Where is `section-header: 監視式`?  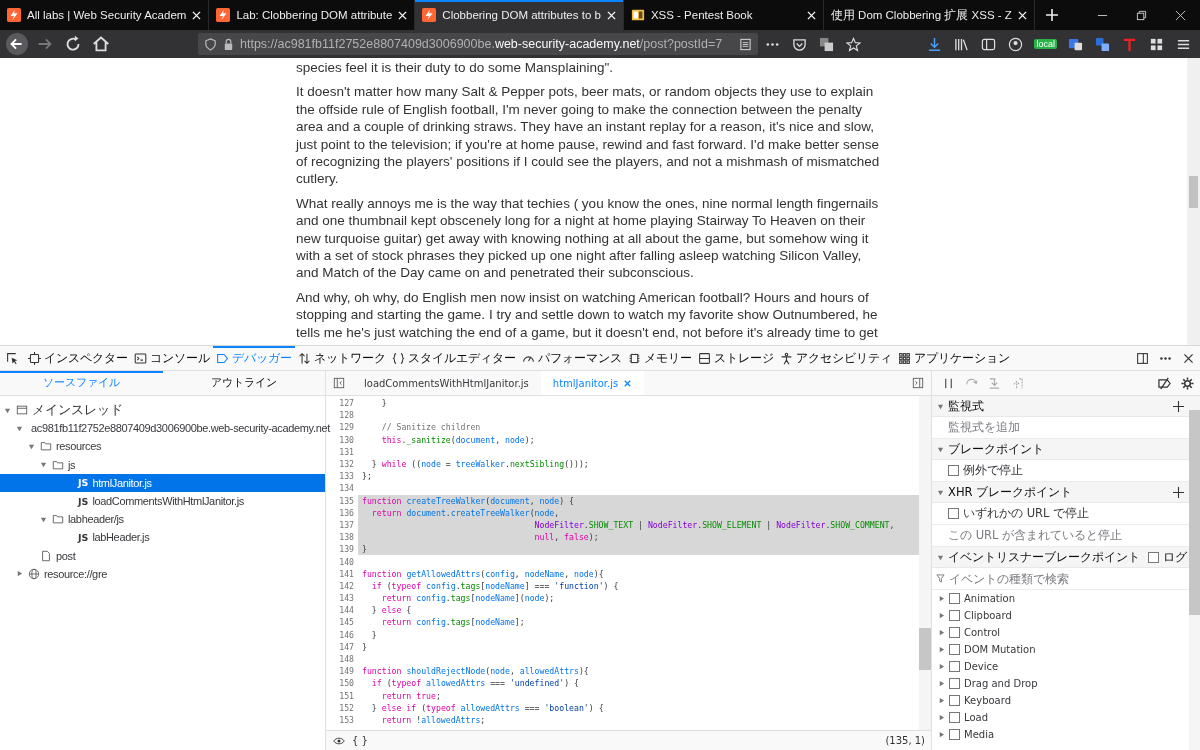 section-header: 監視式 is located at coordinates (1060, 406).